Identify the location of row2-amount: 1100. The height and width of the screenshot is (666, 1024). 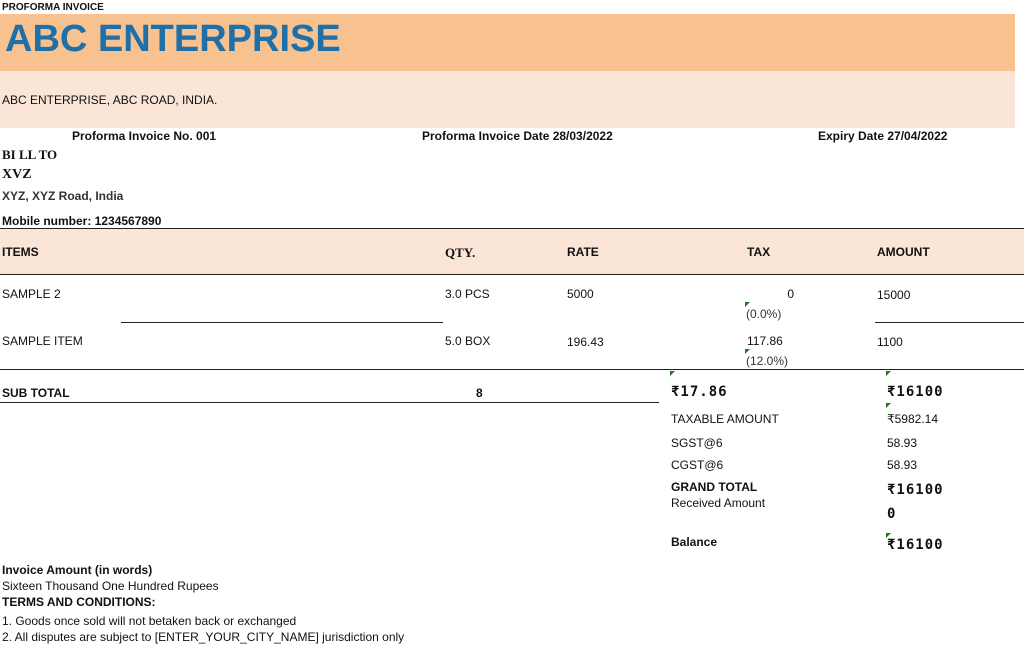
(890, 342).